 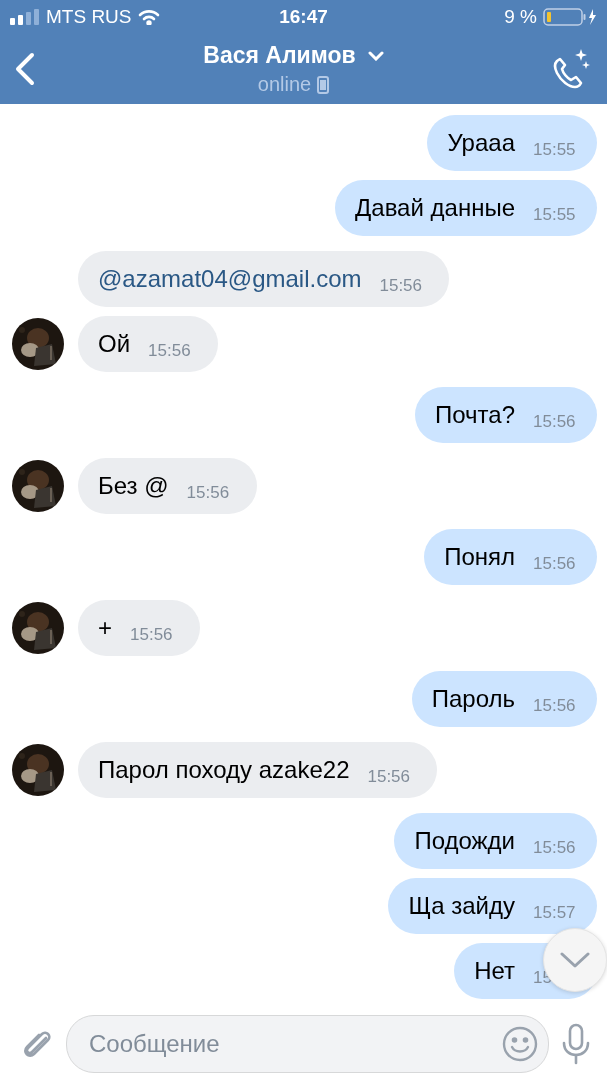 I want to click on message-input: Сообщение, so click(x=307, y=1044).